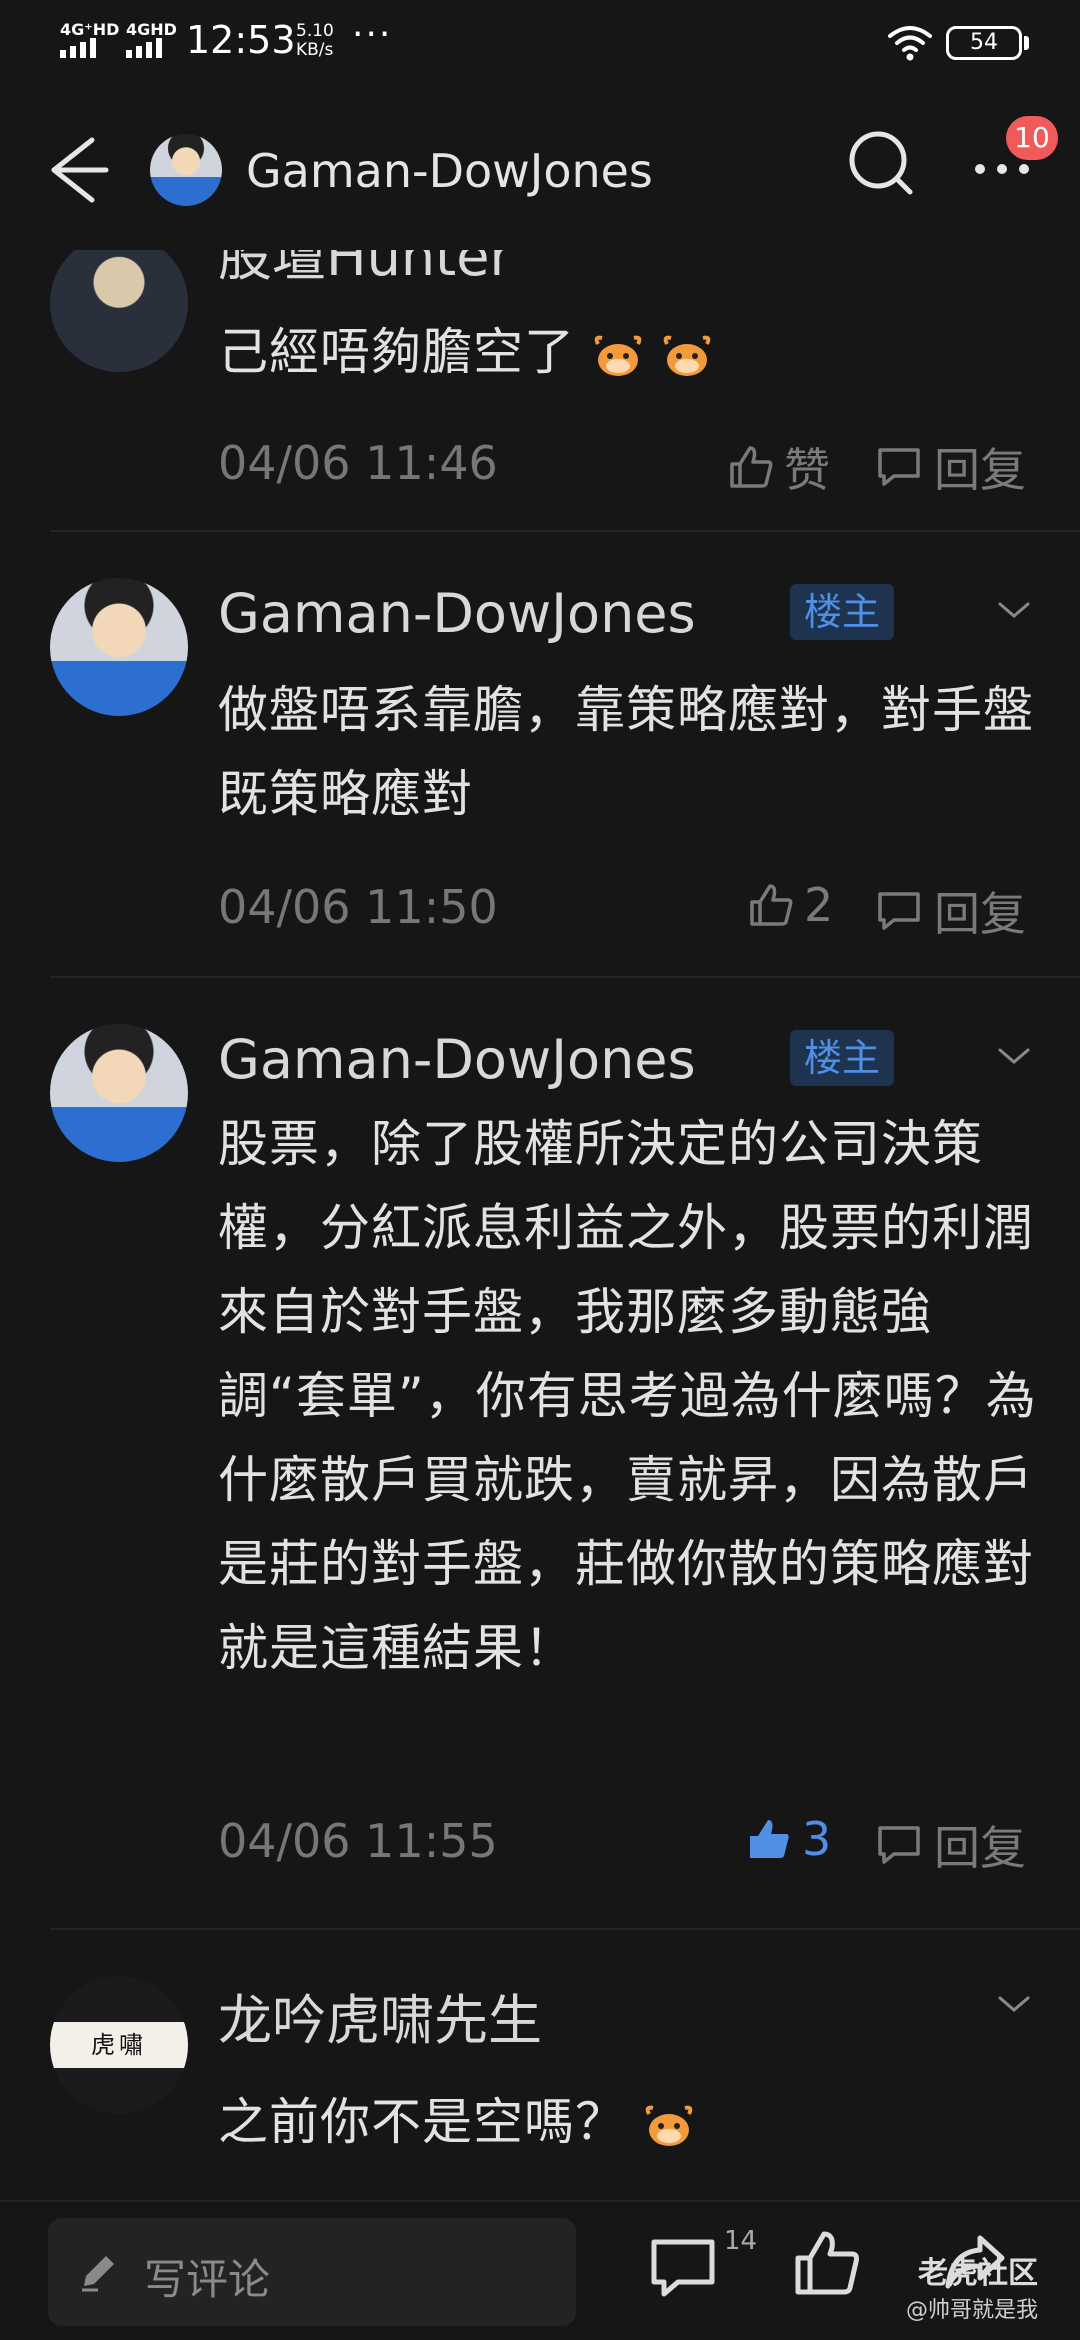 This screenshot has width=1080, height=2340. Describe the element at coordinates (358, 907) in the screenshot. I see `comment-time: 04/06 11:50` at that location.